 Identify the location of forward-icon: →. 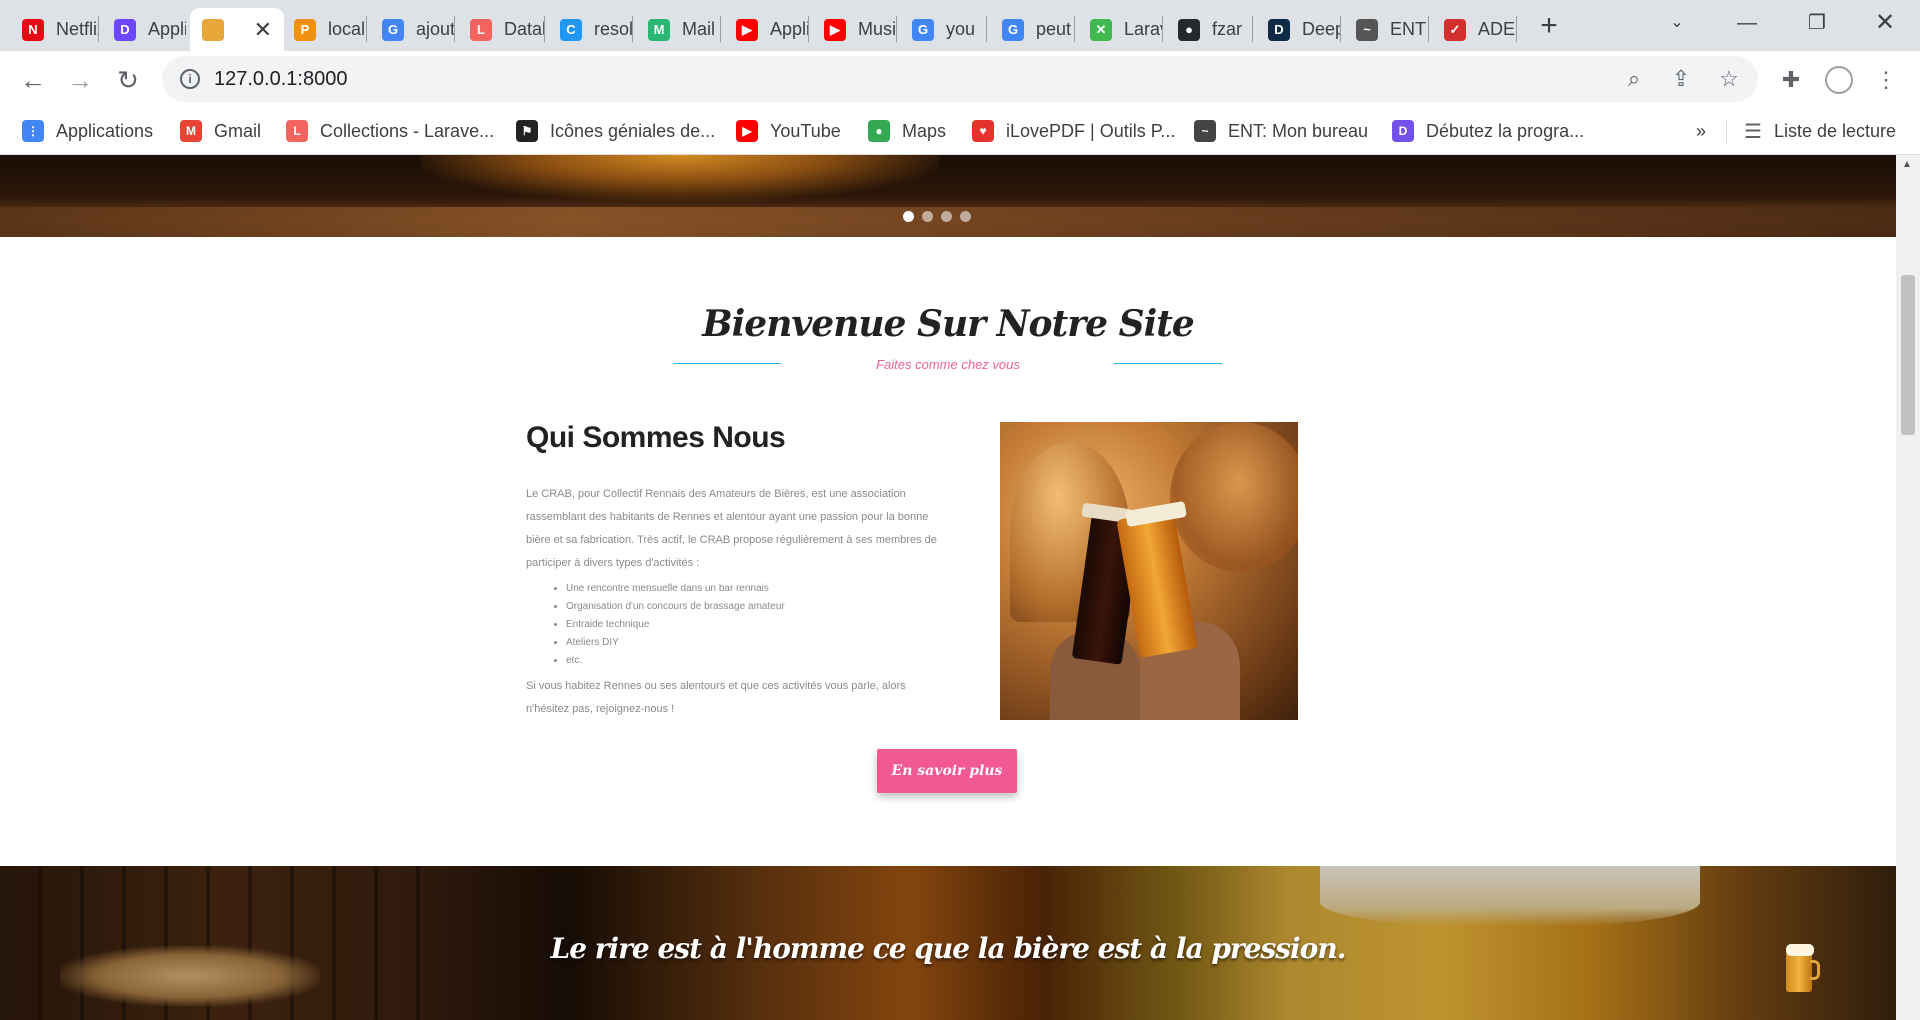
(80, 80).